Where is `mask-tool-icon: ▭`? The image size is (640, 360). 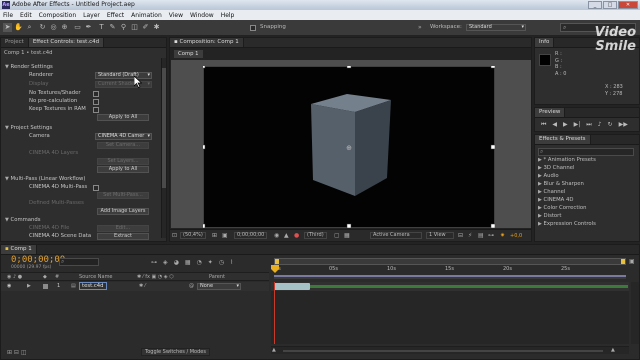
mask-tool-icon: ▭ is located at coordinates (77, 27).